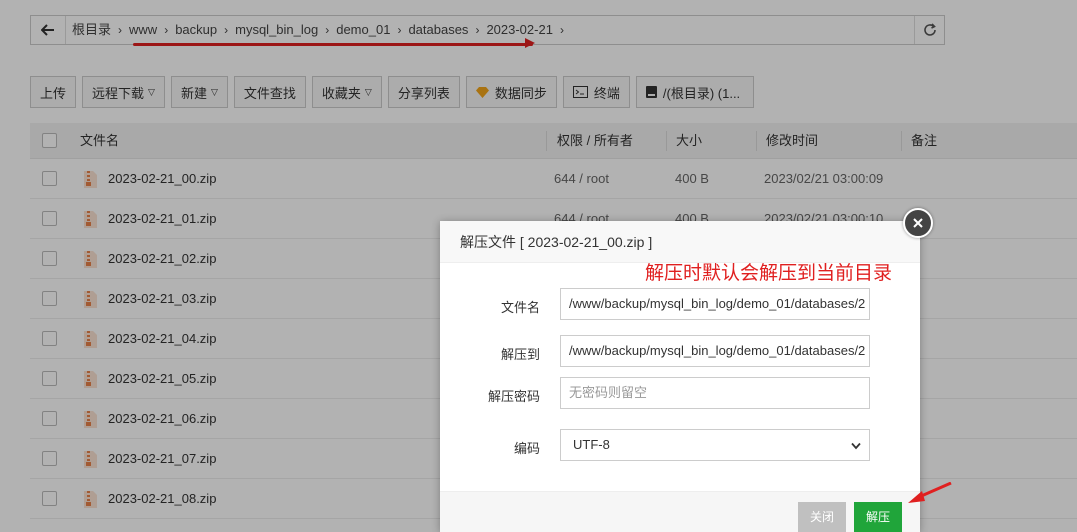  Describe the element at coordinates (680, 511) in the screenshot. I see `dialog-footer` at that location.